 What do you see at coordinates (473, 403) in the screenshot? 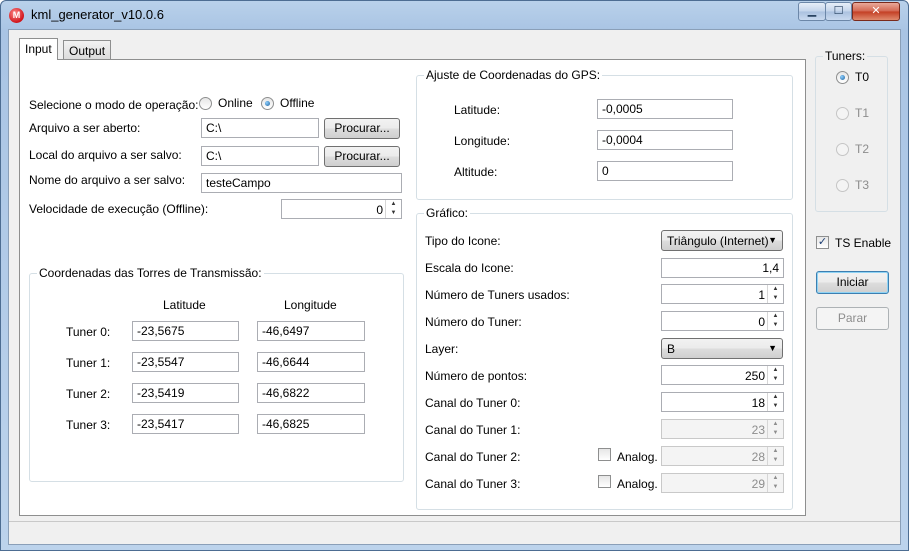
I see `channel0-label: Canal do Tuner 0:` at bounding box center [473, 403].